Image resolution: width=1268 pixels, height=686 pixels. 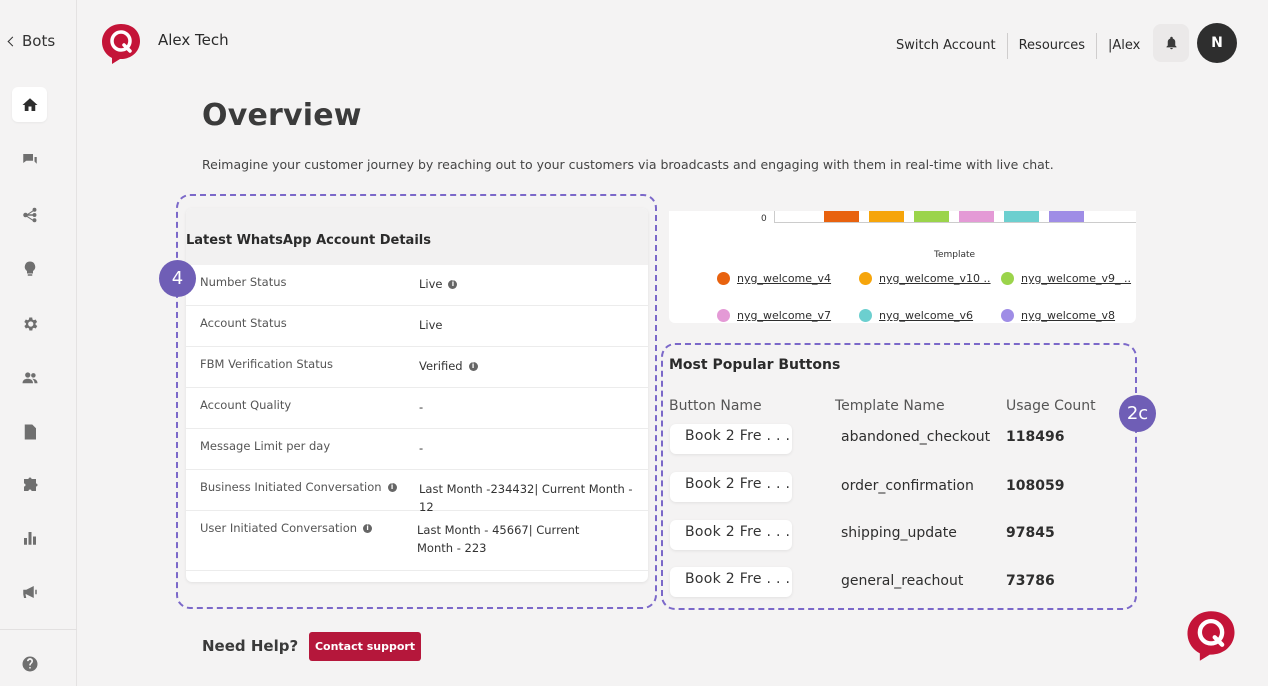 What do you see at coordinates (246, 405) in the screenshot?
I see `row-label: Account Quality` at bounding box center [246, 405].